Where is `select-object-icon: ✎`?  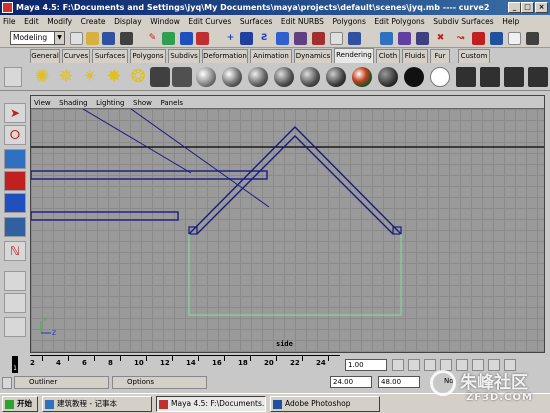 select-object-icon: ✎ is located at coordinates (152, 38).